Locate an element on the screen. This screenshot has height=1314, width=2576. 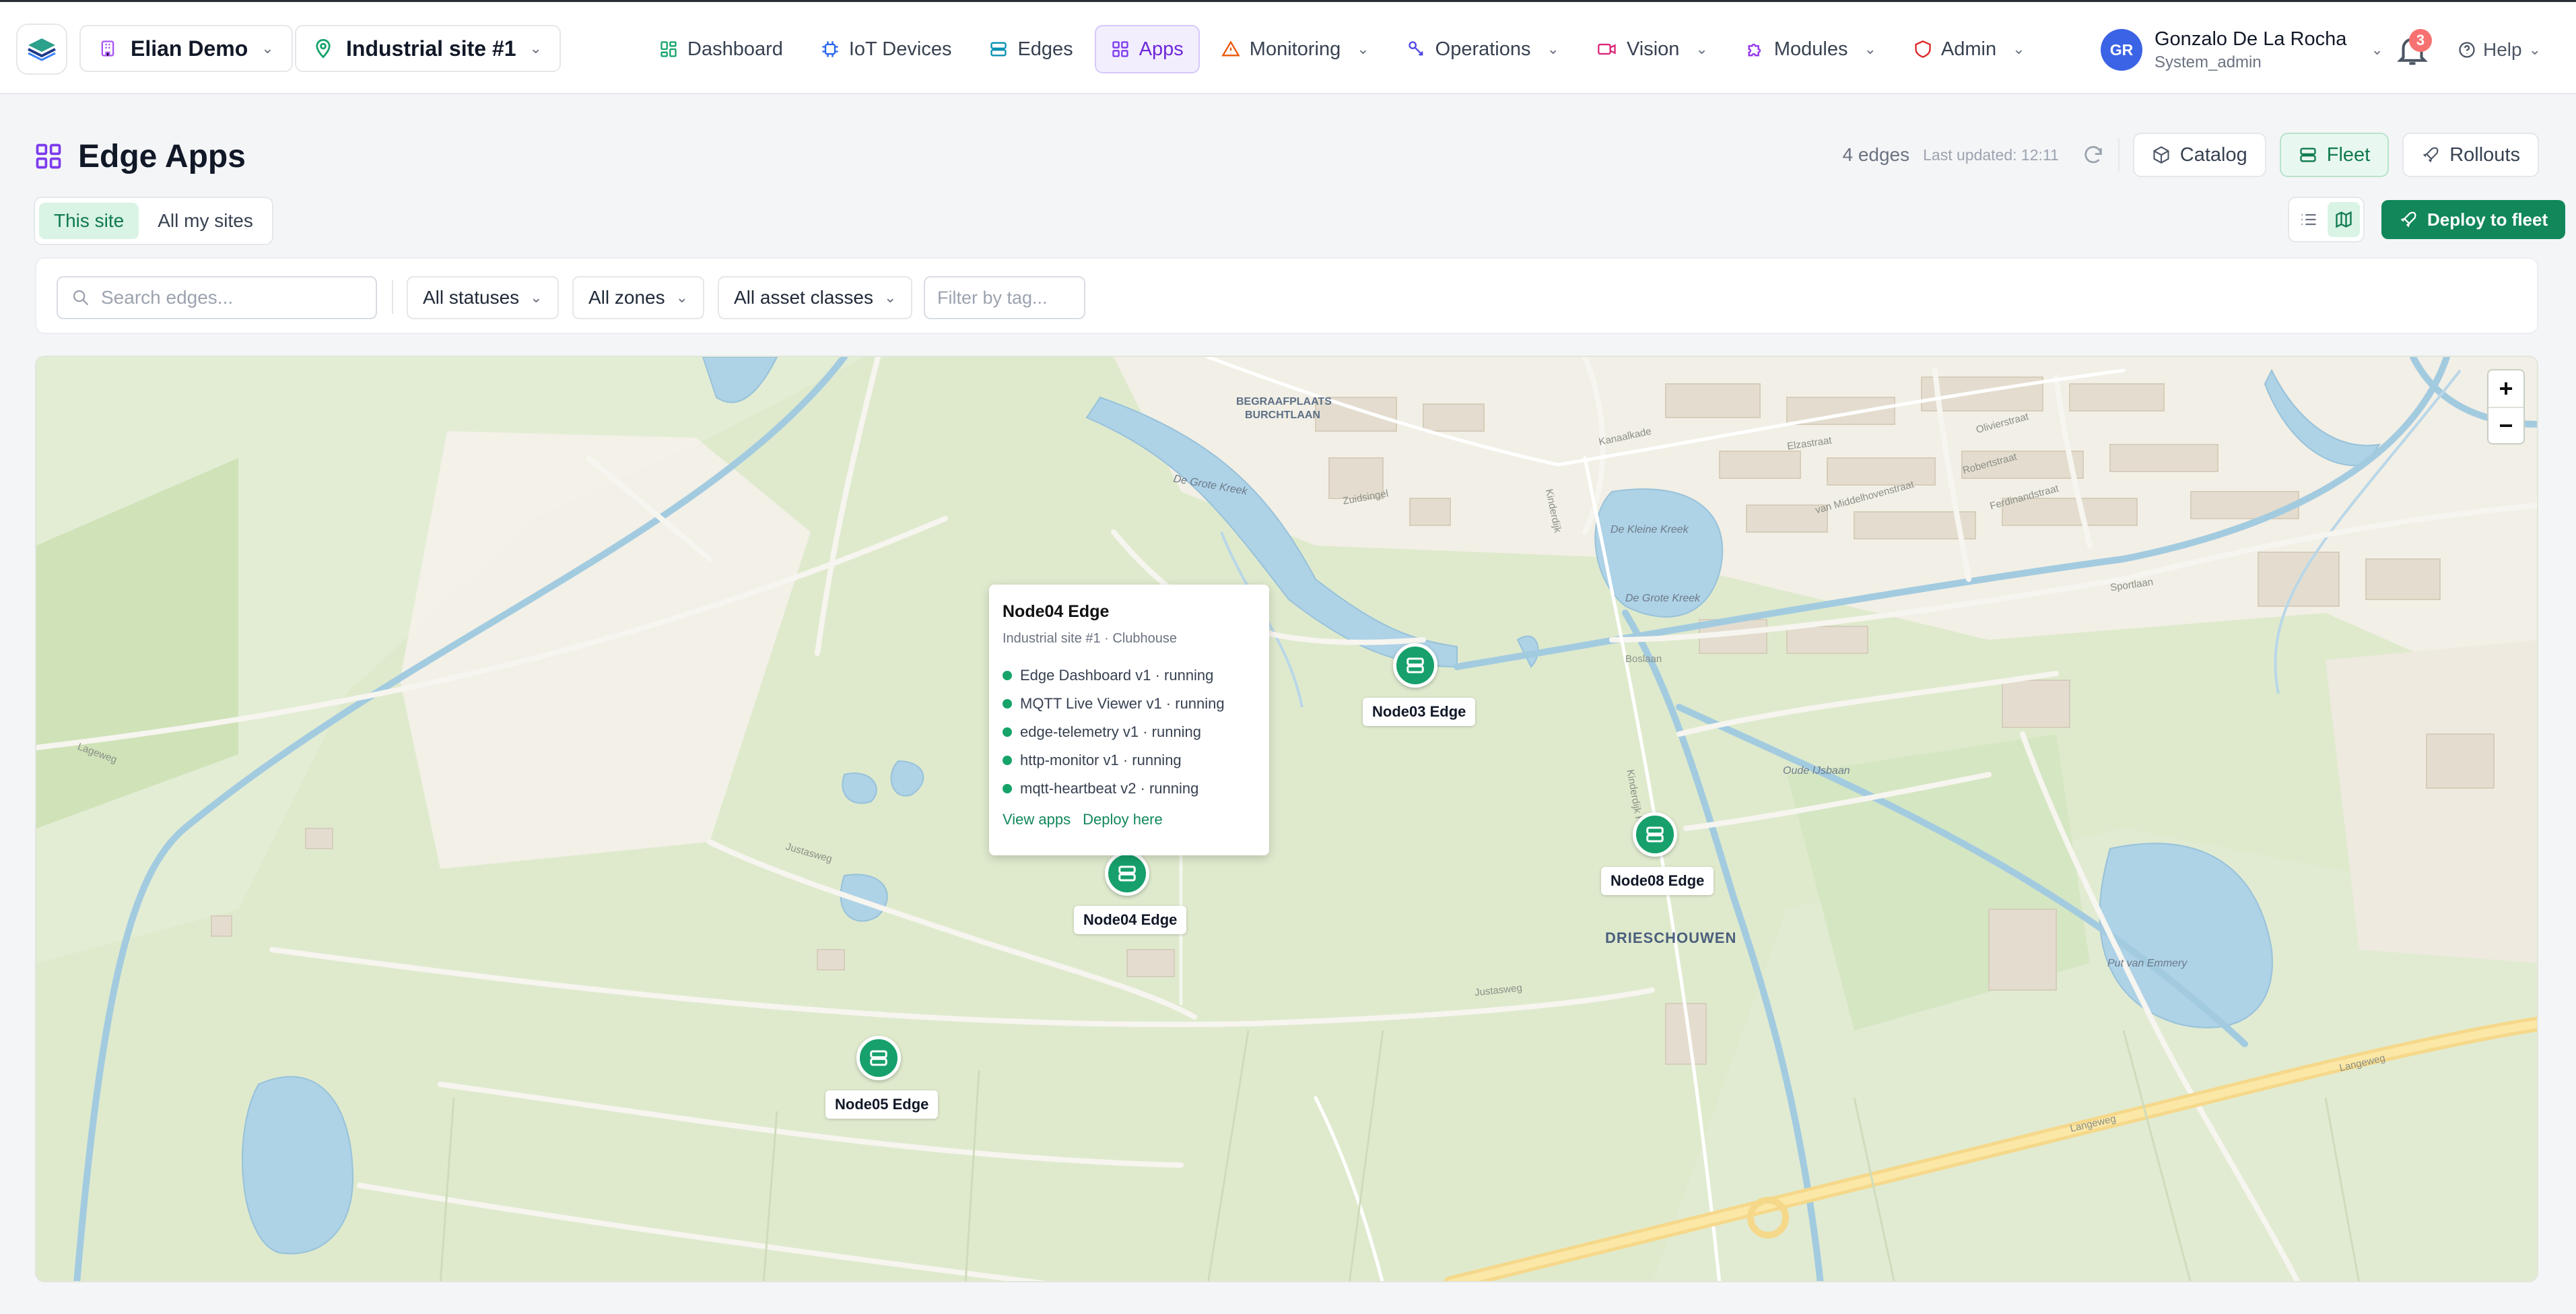
layers-logo-icon is located at coordinates (42, 49).